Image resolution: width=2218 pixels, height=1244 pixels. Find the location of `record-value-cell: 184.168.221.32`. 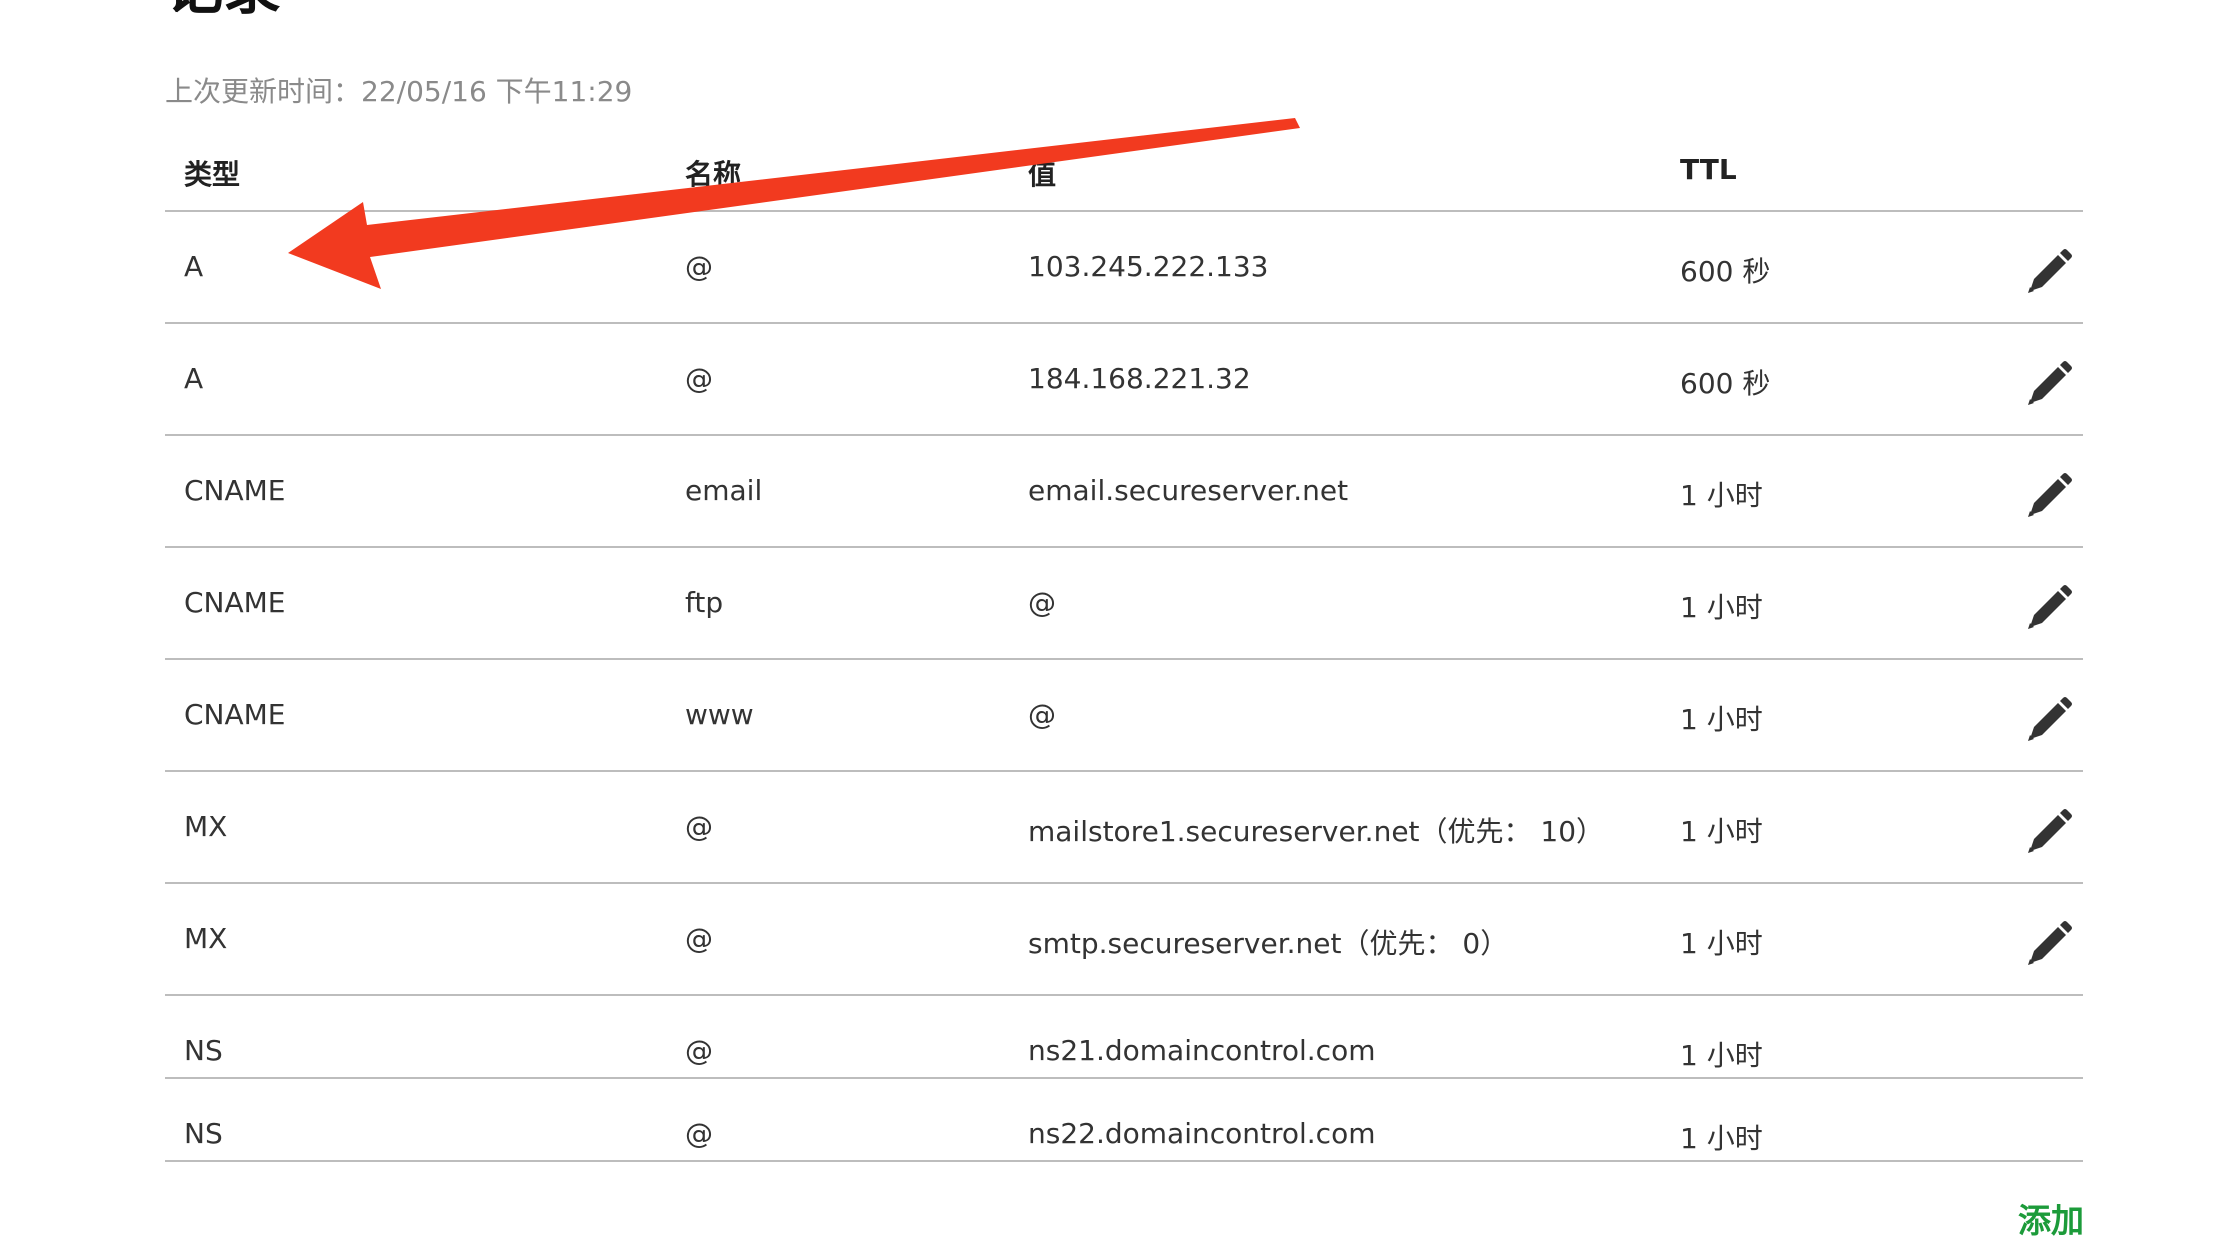

record-value-cell: 184.168.221.32 is located at coordinates (1139, 378).